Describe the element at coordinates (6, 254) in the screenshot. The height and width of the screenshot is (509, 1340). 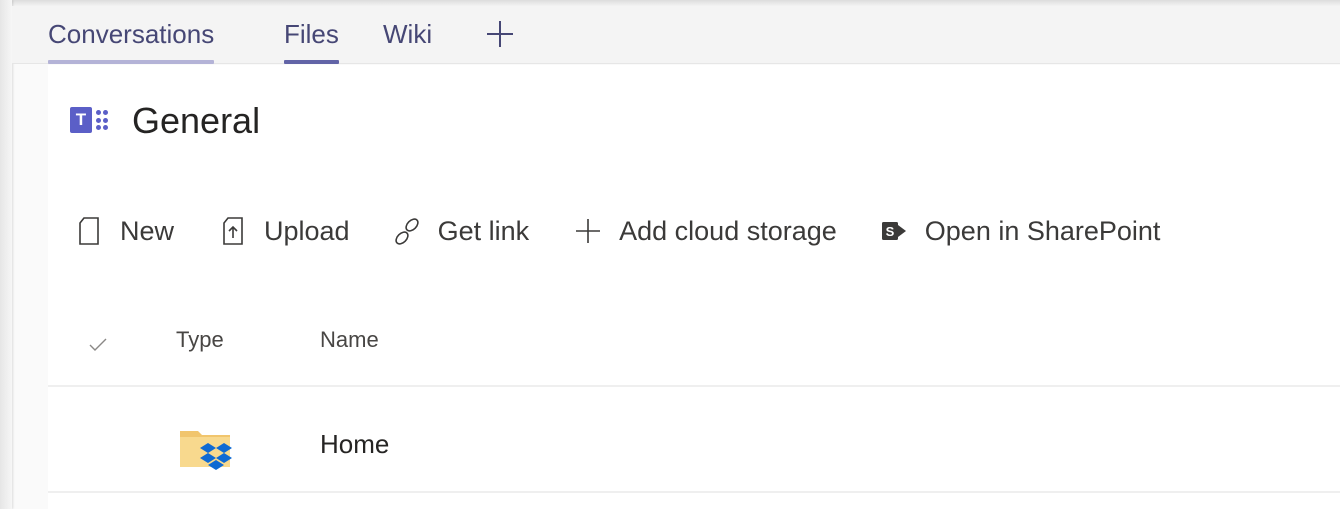
I see `left-rail` at that location.